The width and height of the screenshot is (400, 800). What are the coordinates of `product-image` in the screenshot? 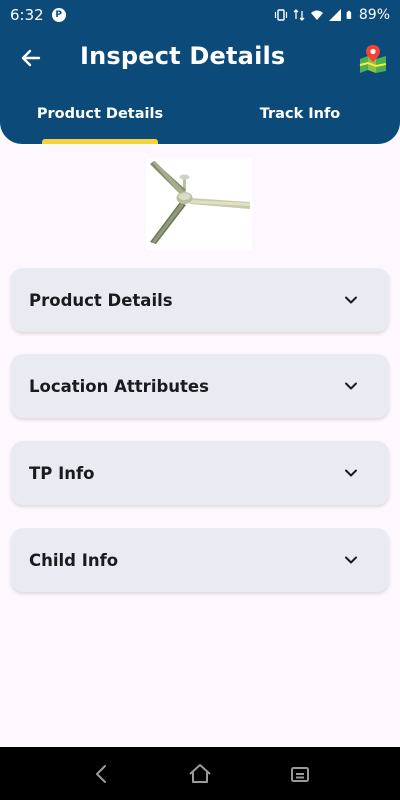 It's located at (199, 204).